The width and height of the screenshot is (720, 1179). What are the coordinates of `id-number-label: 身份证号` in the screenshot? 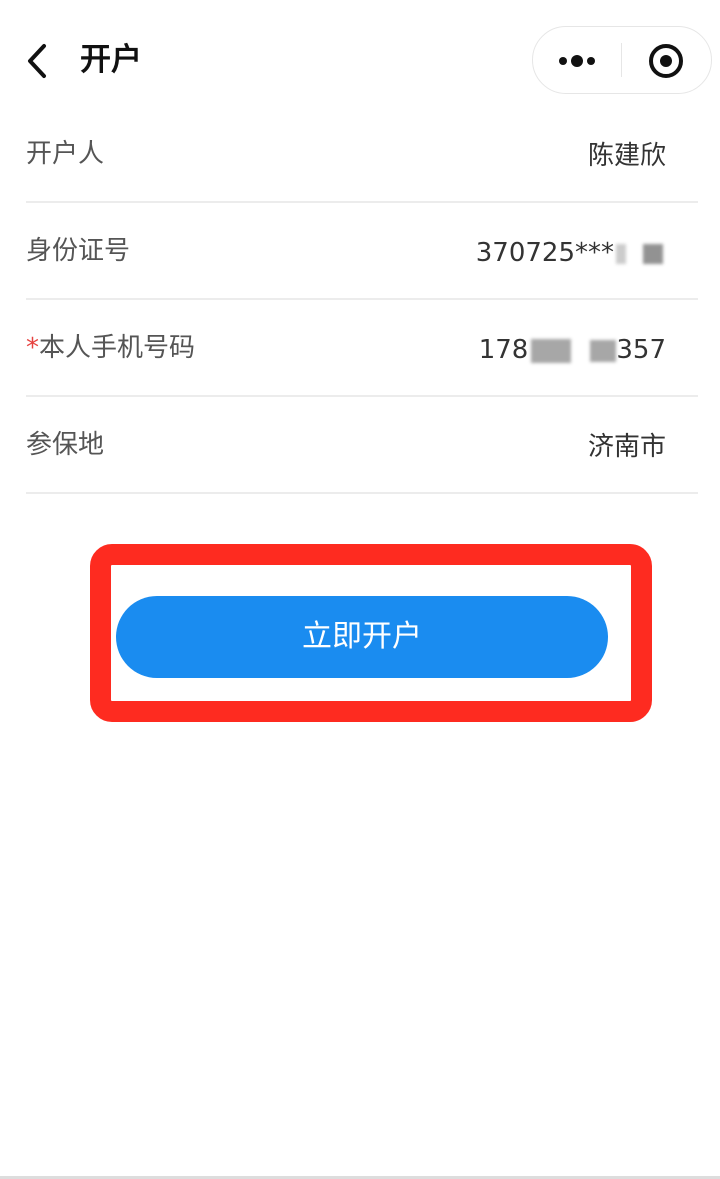 It's located at (78, 251).